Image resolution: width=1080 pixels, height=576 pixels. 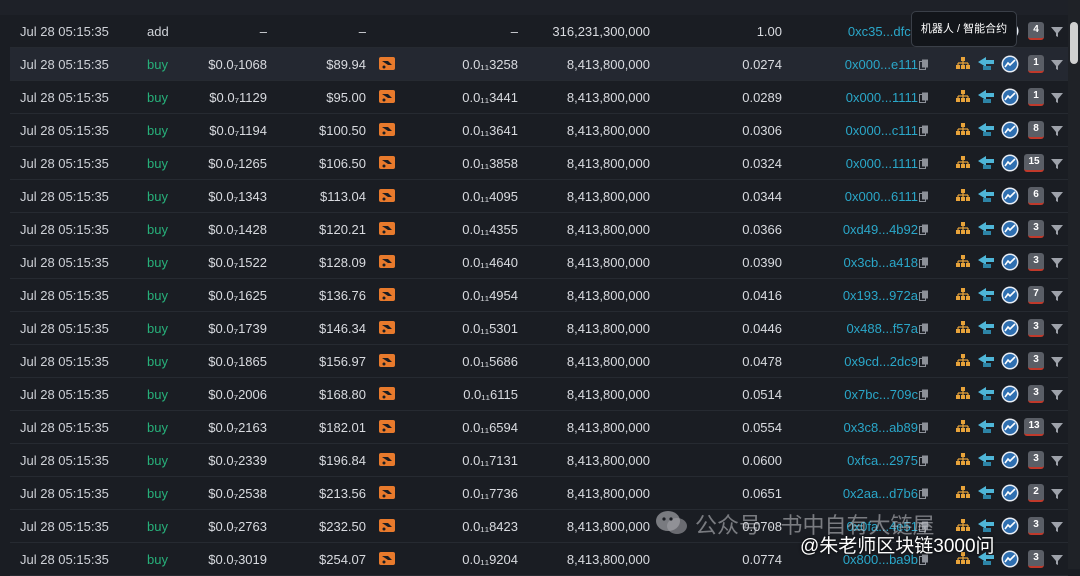 I want to click on scrollbar, so click(x=1074, y=284).